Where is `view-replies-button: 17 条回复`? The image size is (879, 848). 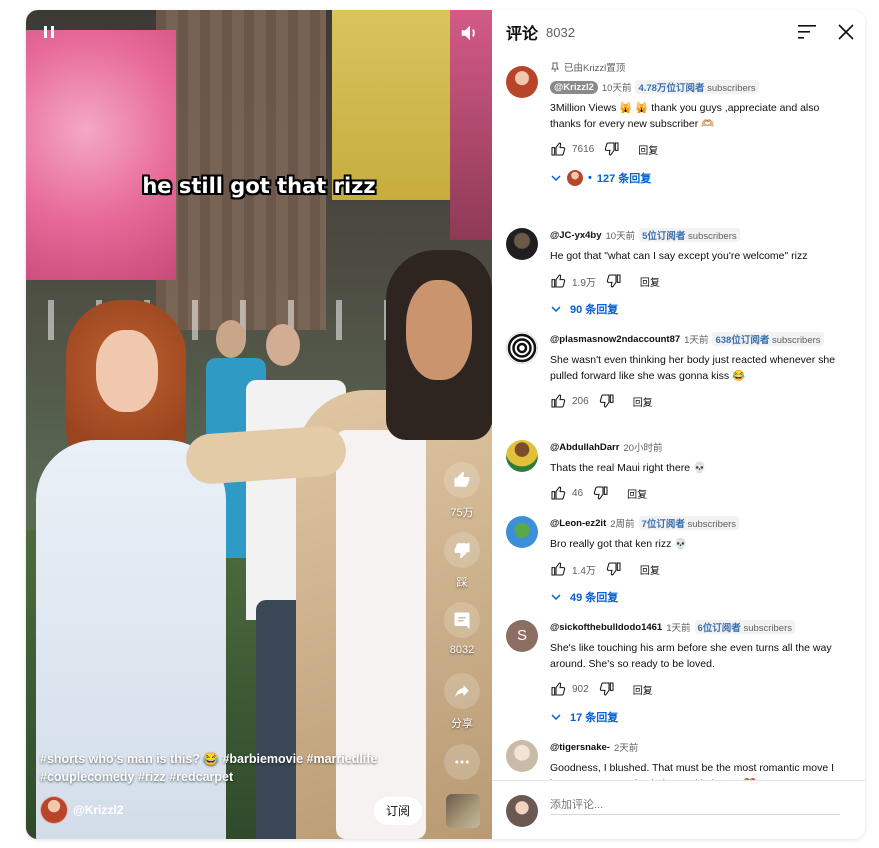
view-replies-button: 17 条回复 is located at coordinates (700, 717).